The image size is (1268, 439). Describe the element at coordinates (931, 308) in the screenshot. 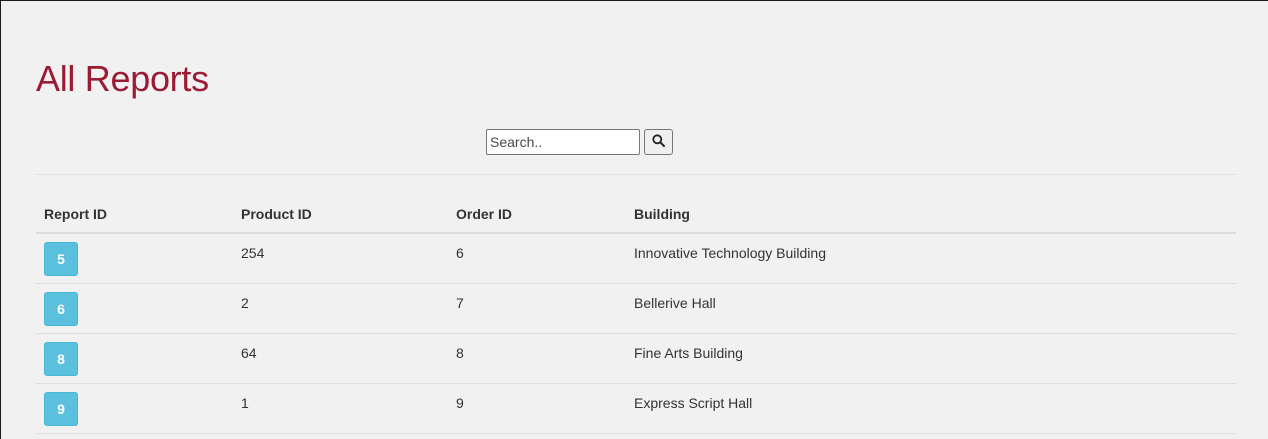

I see `building-cell: Bellerive Hall` at that location.